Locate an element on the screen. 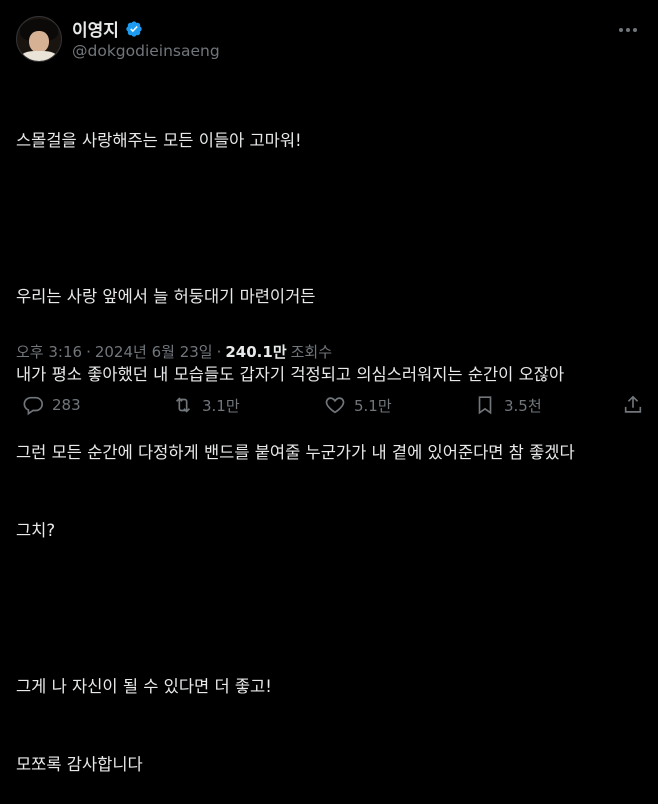 The height and width of the screenshot is (804, 658). author-display-name: 이영지 is located at coordinates (95, 28).